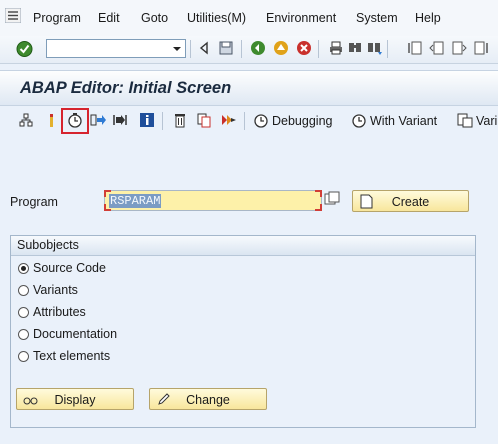 The width and height of the screenshot is (498, 444). Describe the element at coordinates (135, 201) in the screenshot. I see `program-value: RSPARAM` at that location.